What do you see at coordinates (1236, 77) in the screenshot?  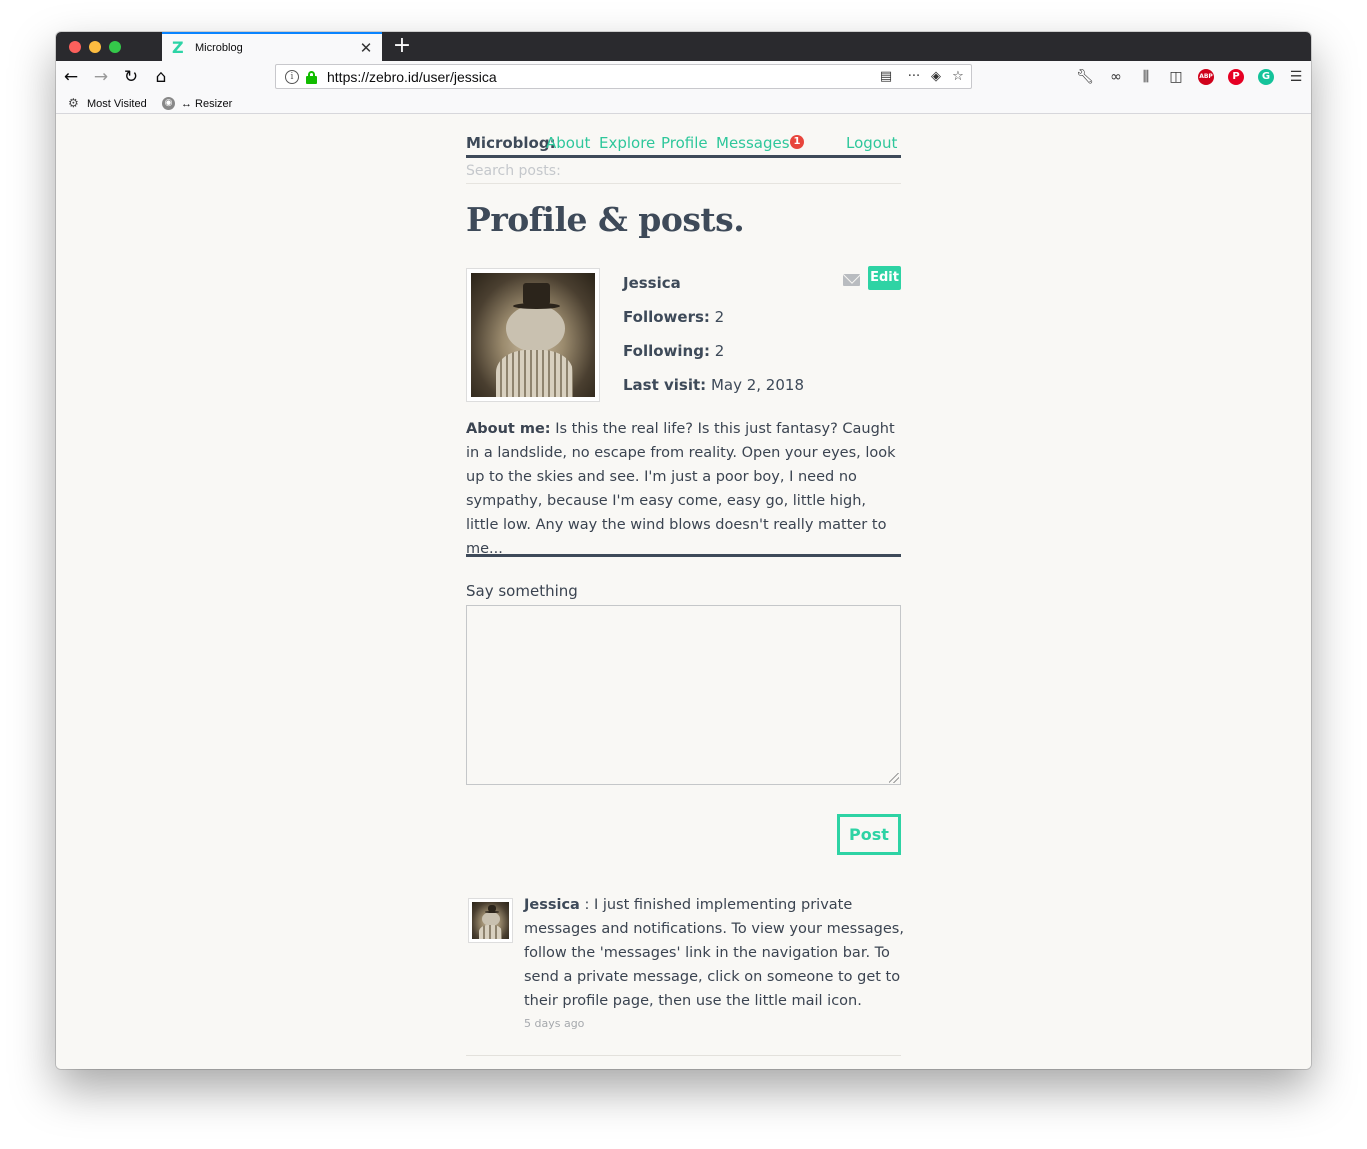 I see `pinterest-icon: P` at bounding box center [1236, 77].